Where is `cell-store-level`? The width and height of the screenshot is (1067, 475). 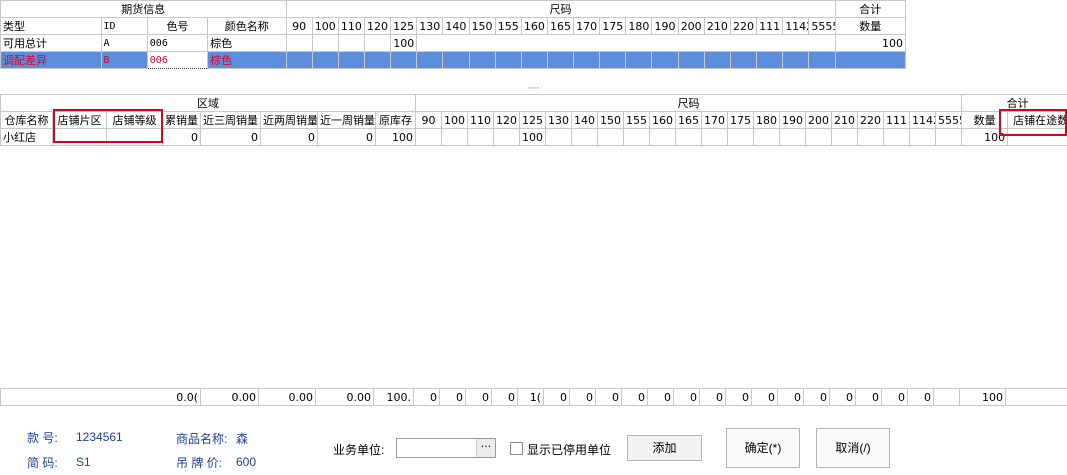
cell-store-level is located at coordinates (134, 137).